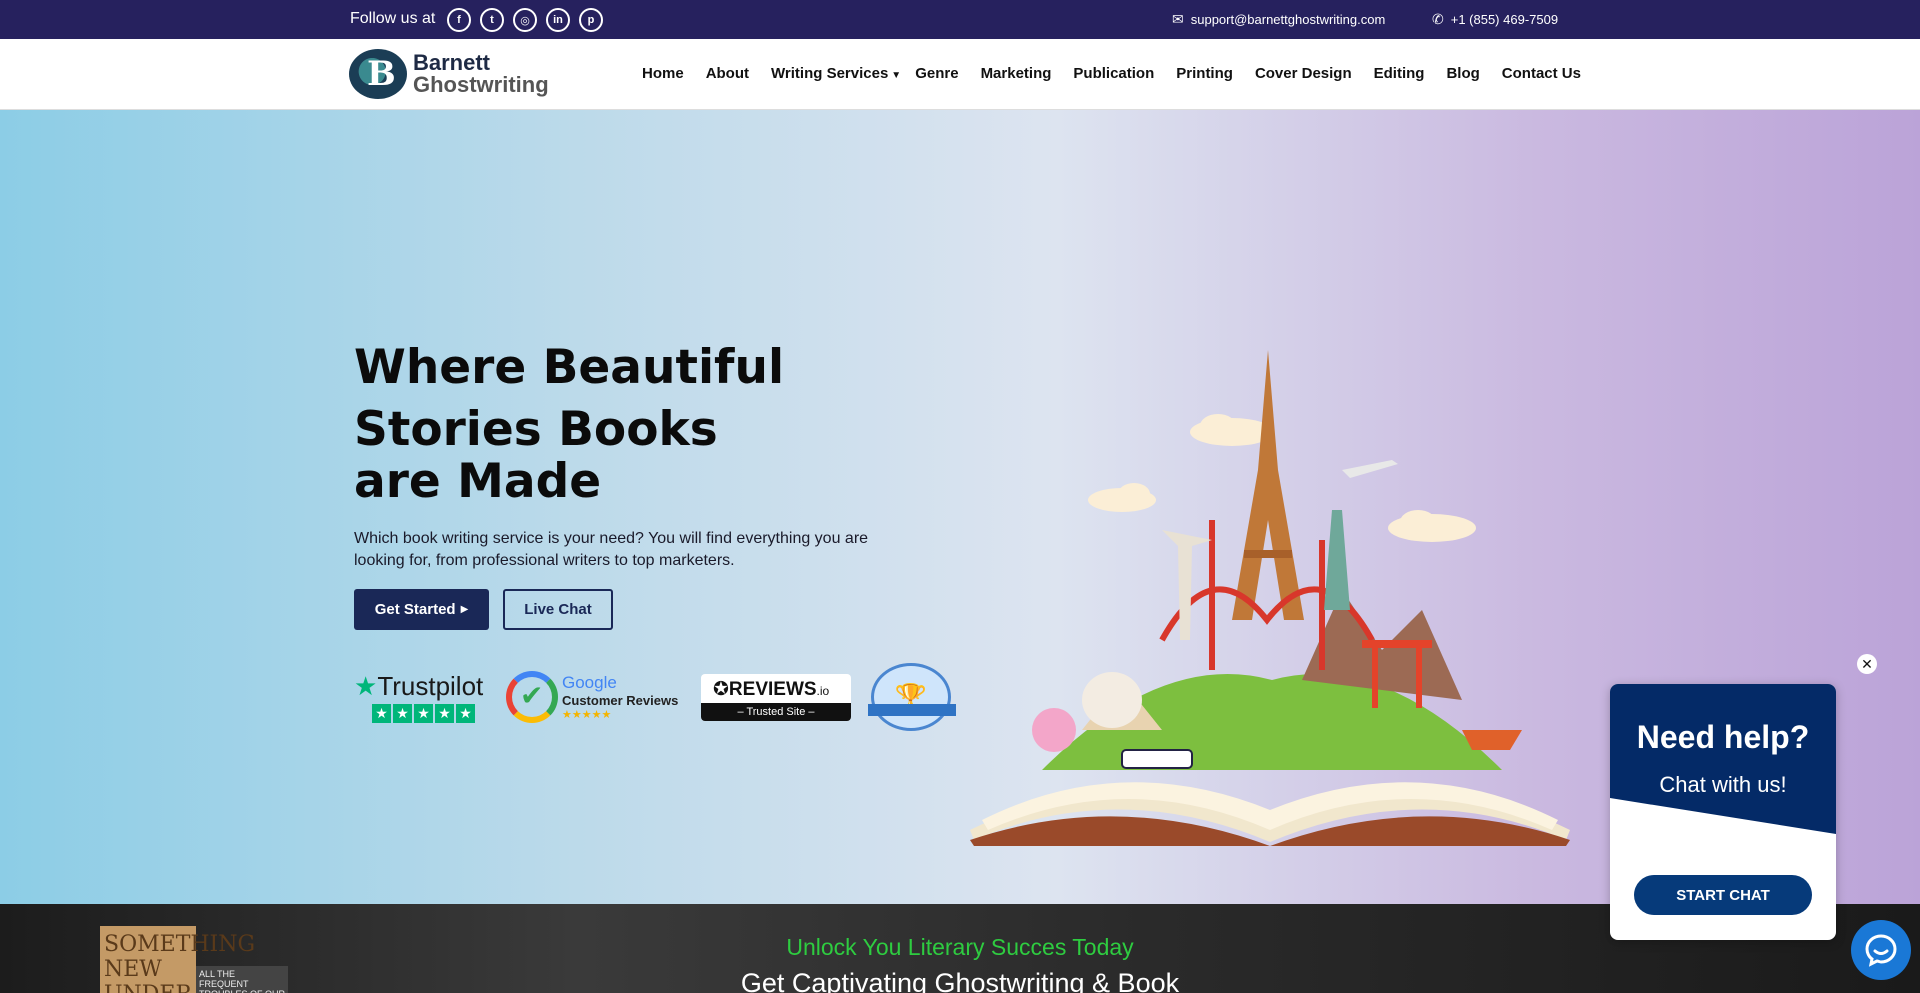 The width and height of the screenshot is (1920, 993). I want to click on nav-genre: Genre, so click(936, 73).